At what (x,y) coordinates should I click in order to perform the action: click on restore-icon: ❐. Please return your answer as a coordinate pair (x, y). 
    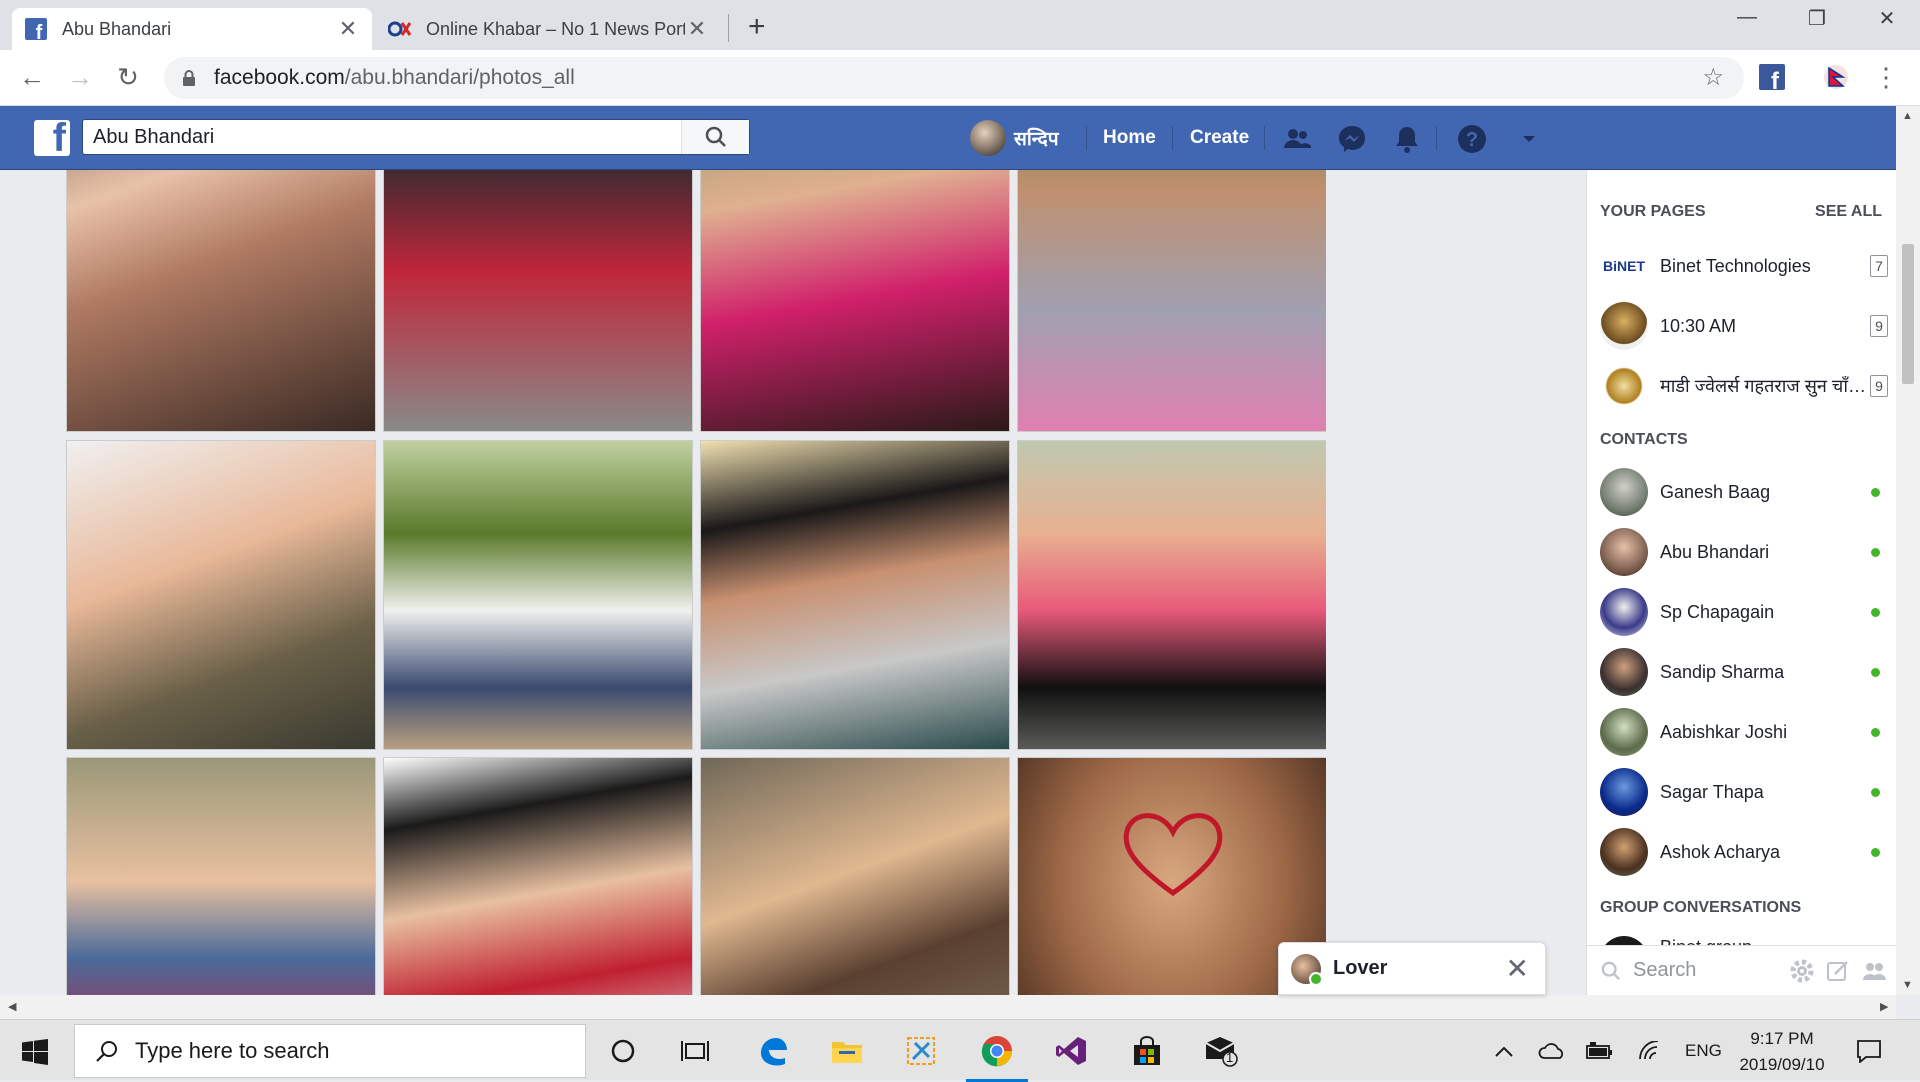
    Looking at the image, I should click on (1817, 18).